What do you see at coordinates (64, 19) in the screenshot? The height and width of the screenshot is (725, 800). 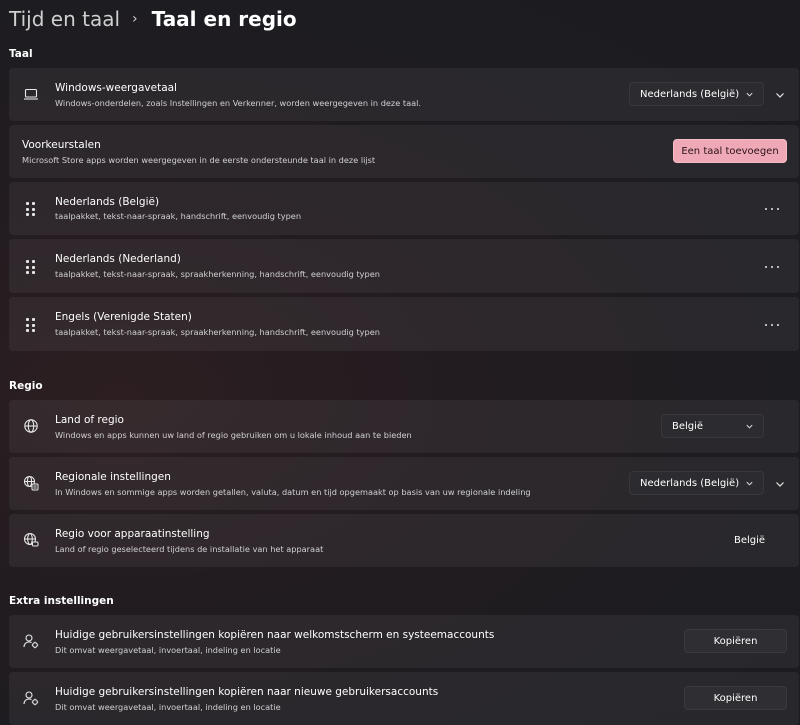 I see `breadcrumb-parent: Tijd en taal` at bounding box center [64, 19].